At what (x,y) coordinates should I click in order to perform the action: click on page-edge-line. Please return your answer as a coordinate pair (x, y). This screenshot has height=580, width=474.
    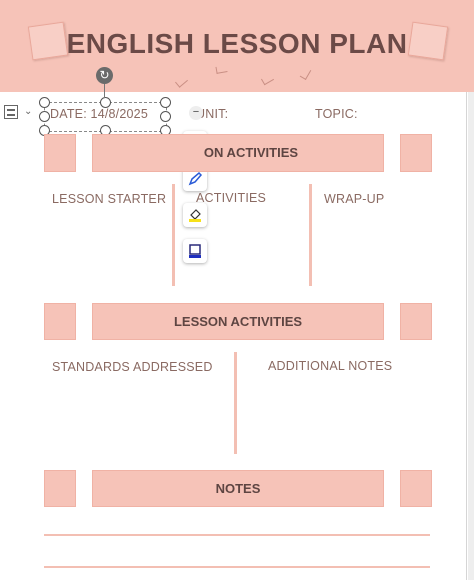
    Looking at the image, I should click on (466, 336).